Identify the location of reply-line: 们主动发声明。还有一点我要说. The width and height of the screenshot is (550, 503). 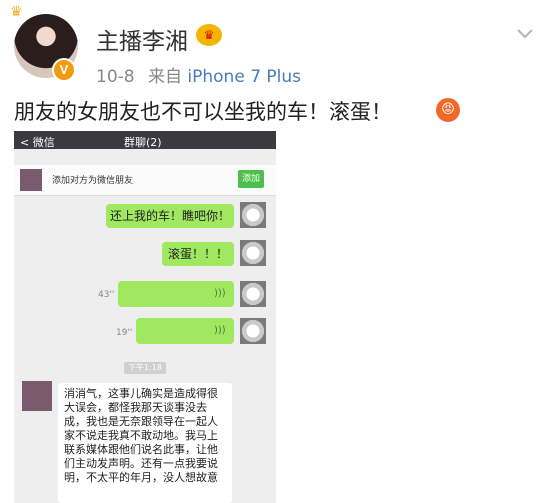
(141, 463).